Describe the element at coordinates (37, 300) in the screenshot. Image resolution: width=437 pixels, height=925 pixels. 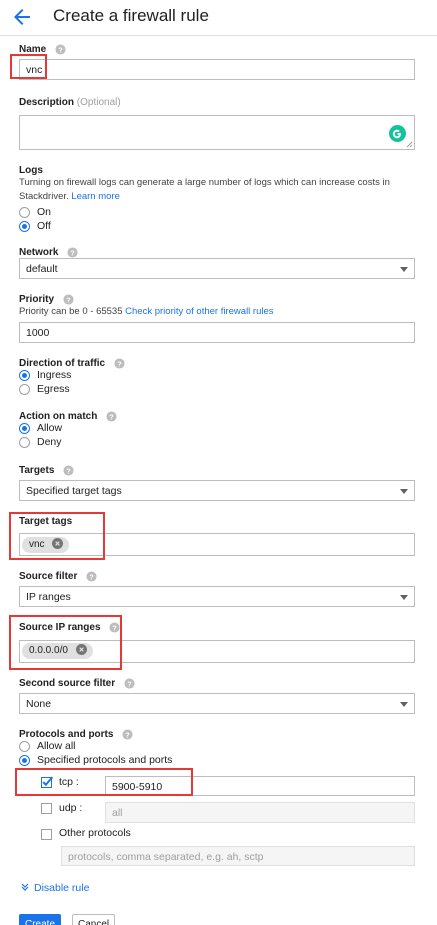
I see `priority-label-text: Priority` at that location.